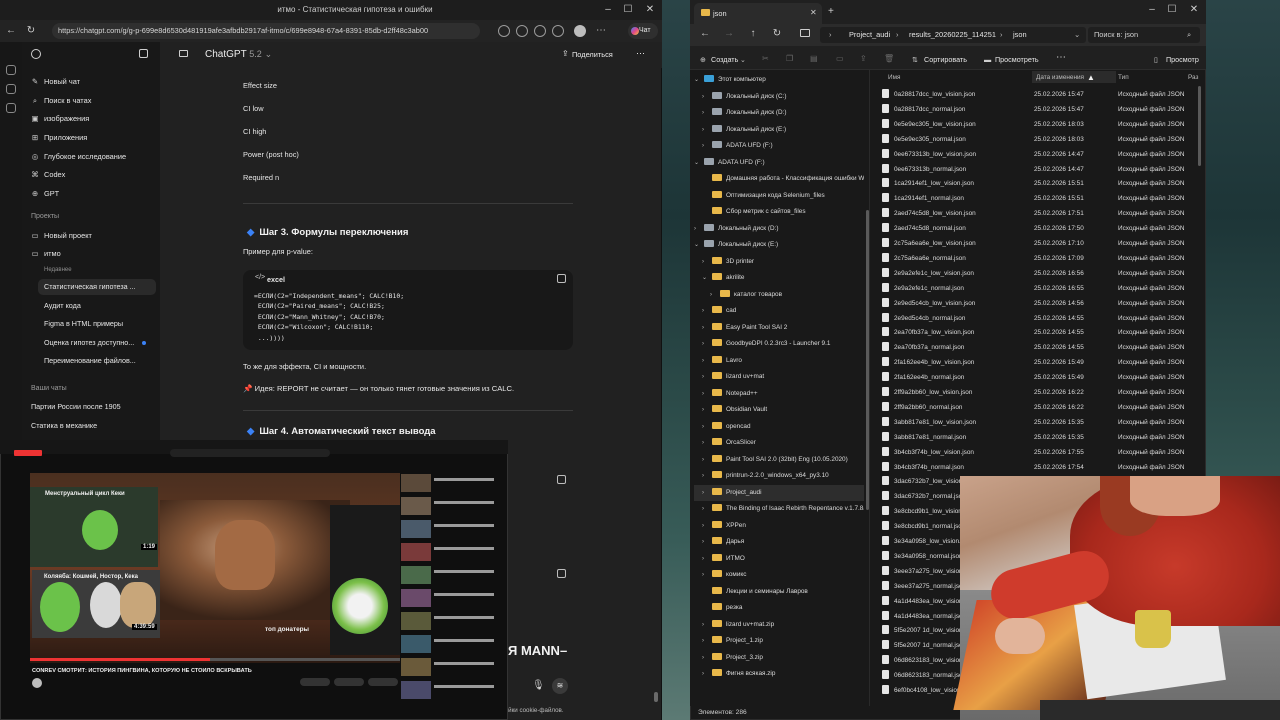 This screenshot has width=1280, height=720. What do you see at coordinates (779, 443) in the screenshot?
I see `tree-item: › OrcaSlicer` at bounding box center [779, 443].